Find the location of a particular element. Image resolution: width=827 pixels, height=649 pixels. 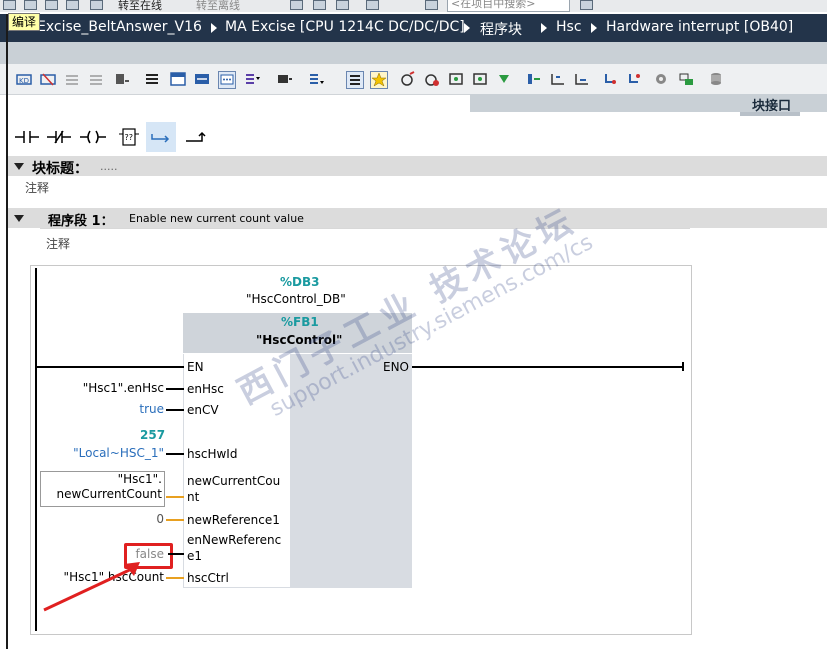

eno-wire is located at coordinates (548, 367).